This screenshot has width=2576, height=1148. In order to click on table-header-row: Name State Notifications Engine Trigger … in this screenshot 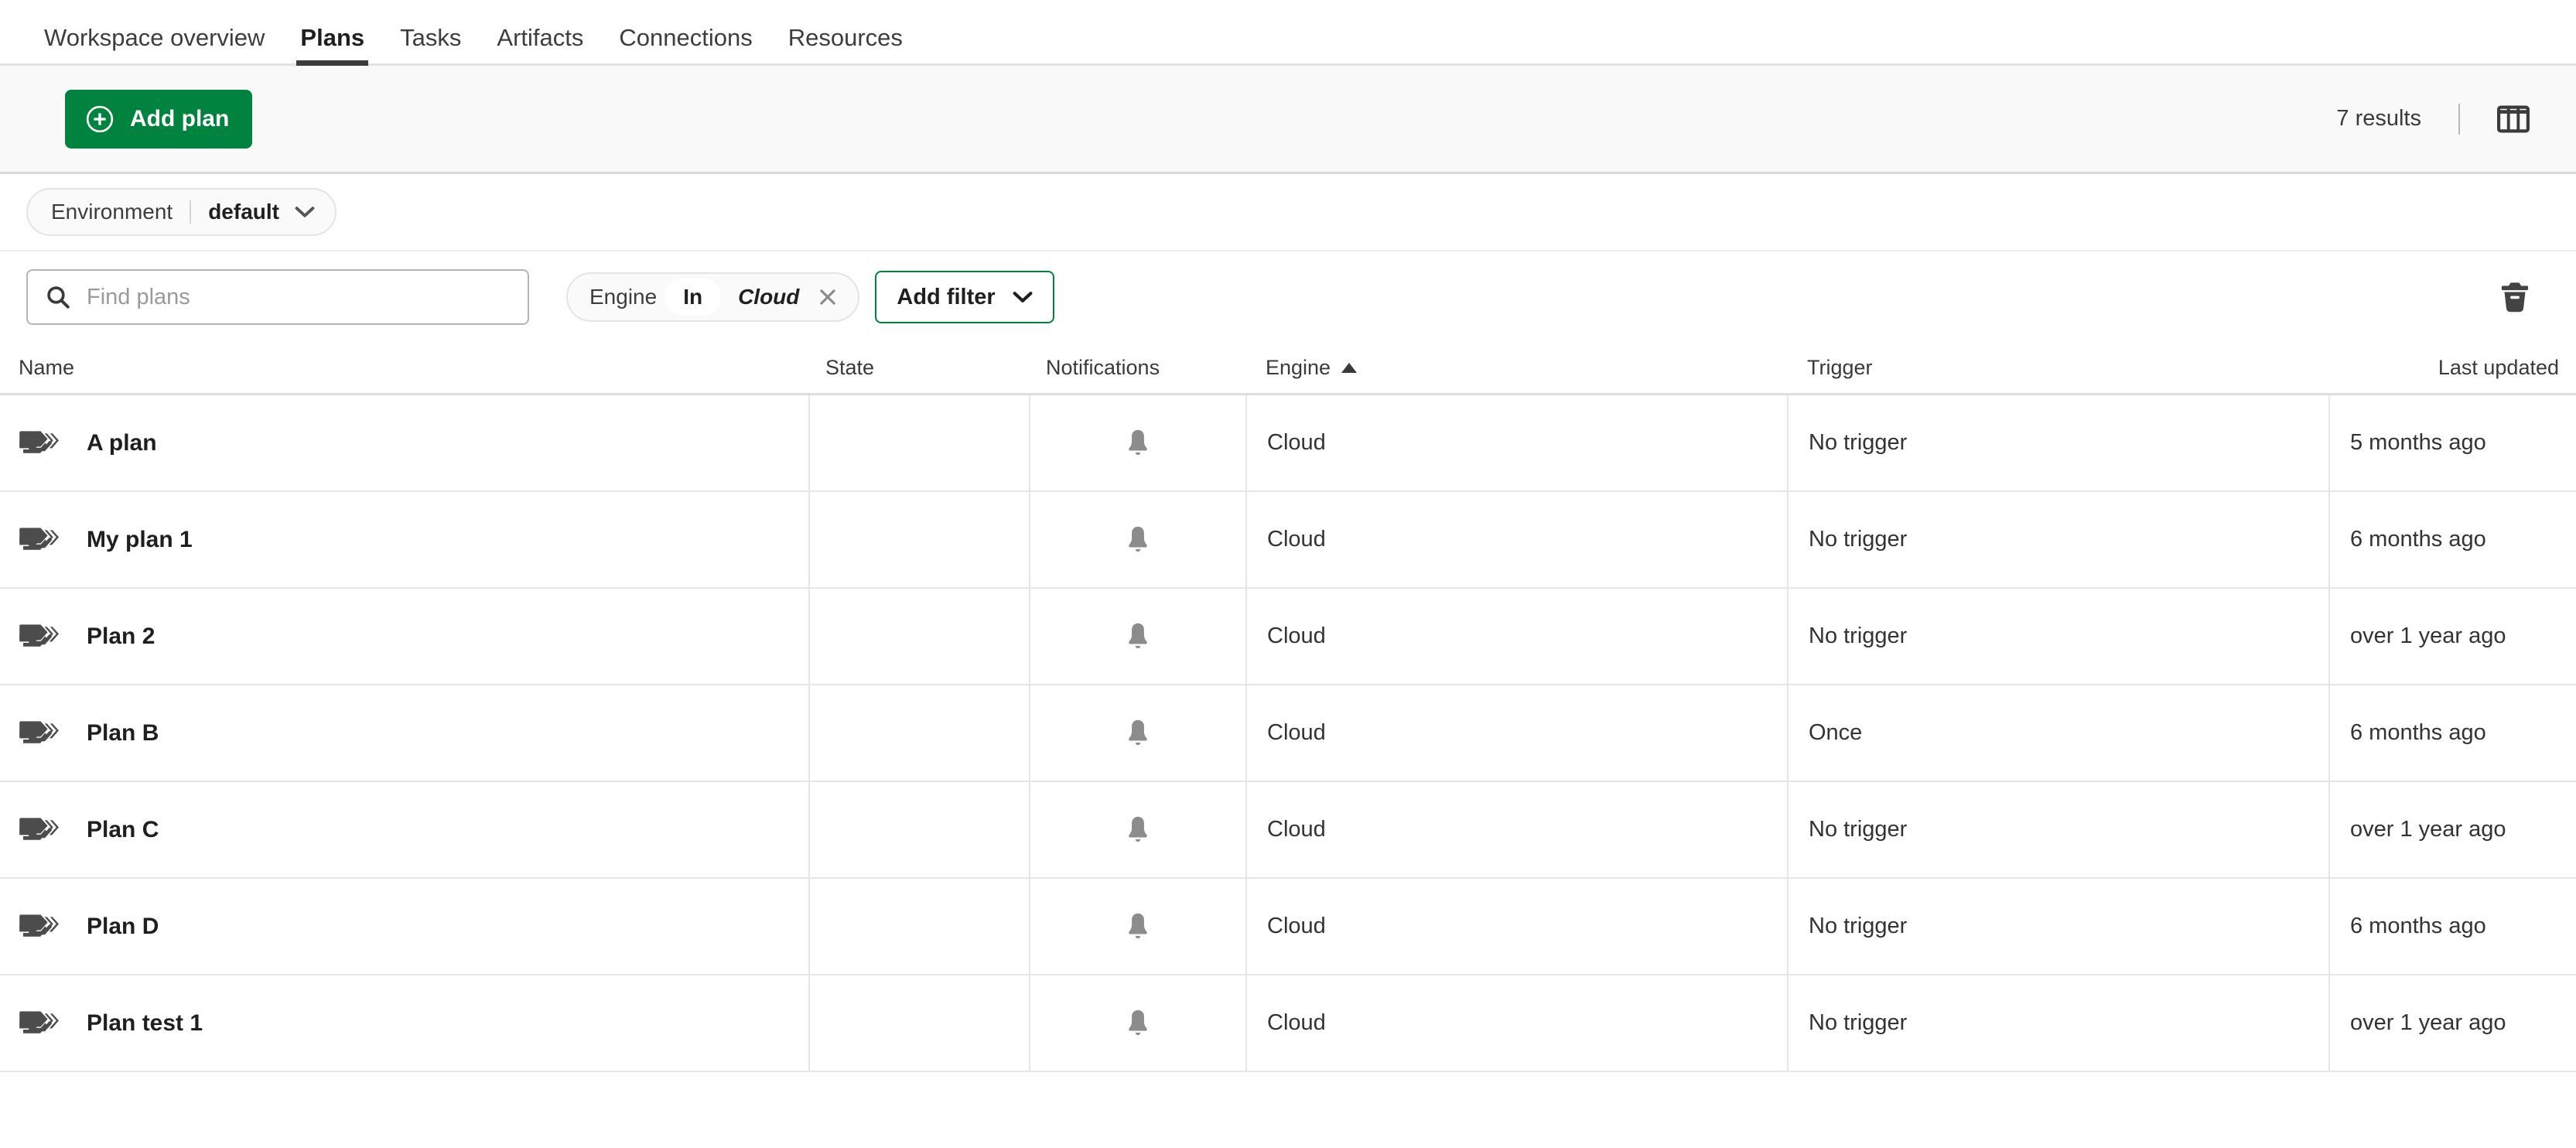, I will do `click(1288, 369)`.